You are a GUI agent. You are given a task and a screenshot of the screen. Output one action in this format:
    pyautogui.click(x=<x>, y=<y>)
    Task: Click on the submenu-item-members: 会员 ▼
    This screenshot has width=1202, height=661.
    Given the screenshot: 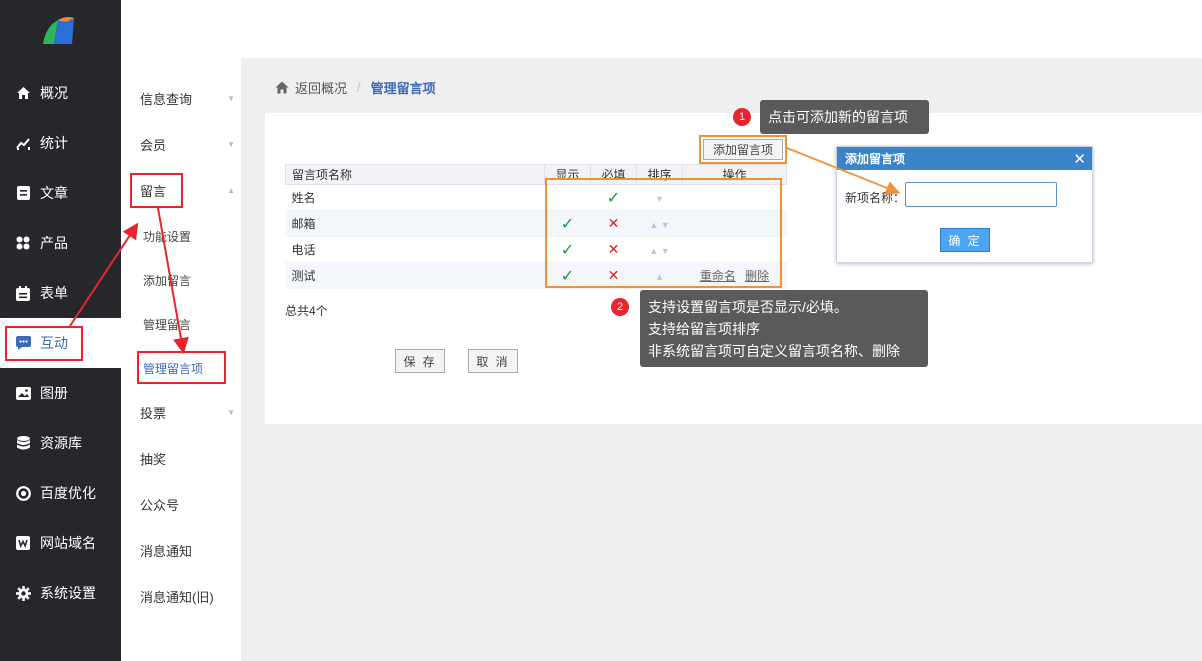 What is the action you would take?
    pyautogui.click(x=187, y=144)
    